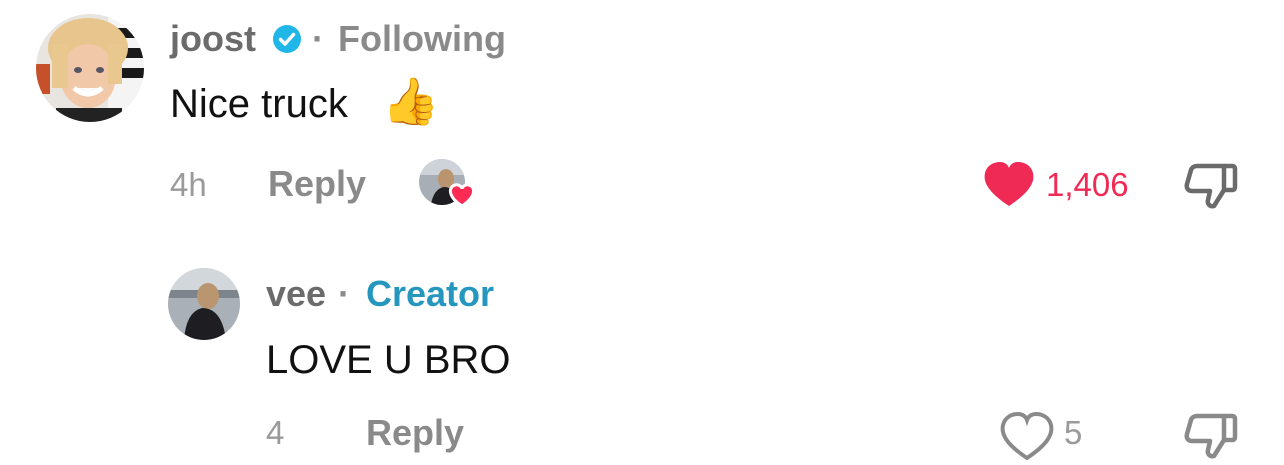  What do you see at coordinates (411, 101) in the screenshot?
I see `thumbs-up-emoji: 👍` at bounding box center [411, 101].